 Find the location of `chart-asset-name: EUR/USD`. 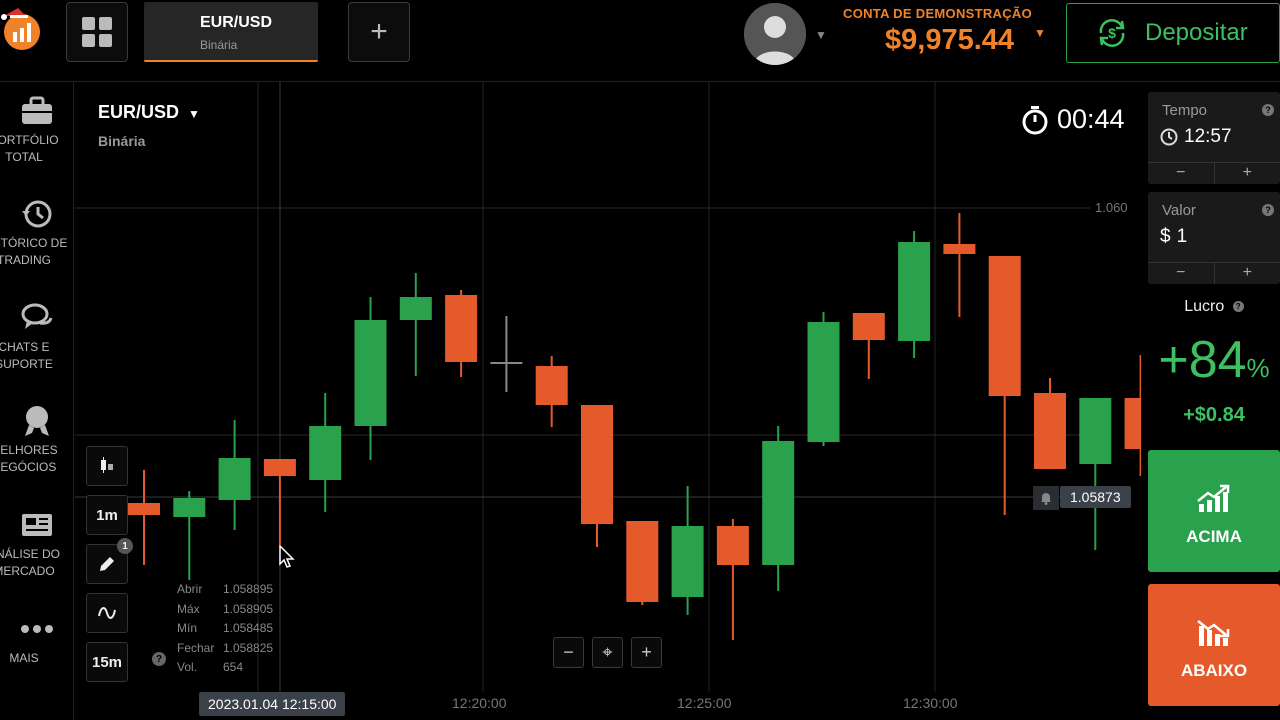

chart-asset-name: EUR/USD is located at coordinates (139, 112).